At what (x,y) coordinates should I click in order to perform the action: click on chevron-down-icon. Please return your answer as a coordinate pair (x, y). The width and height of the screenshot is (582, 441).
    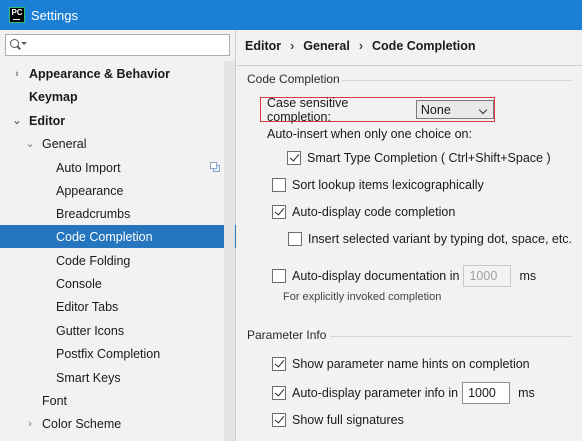
    Looking at the image, I should click on (483, 110).